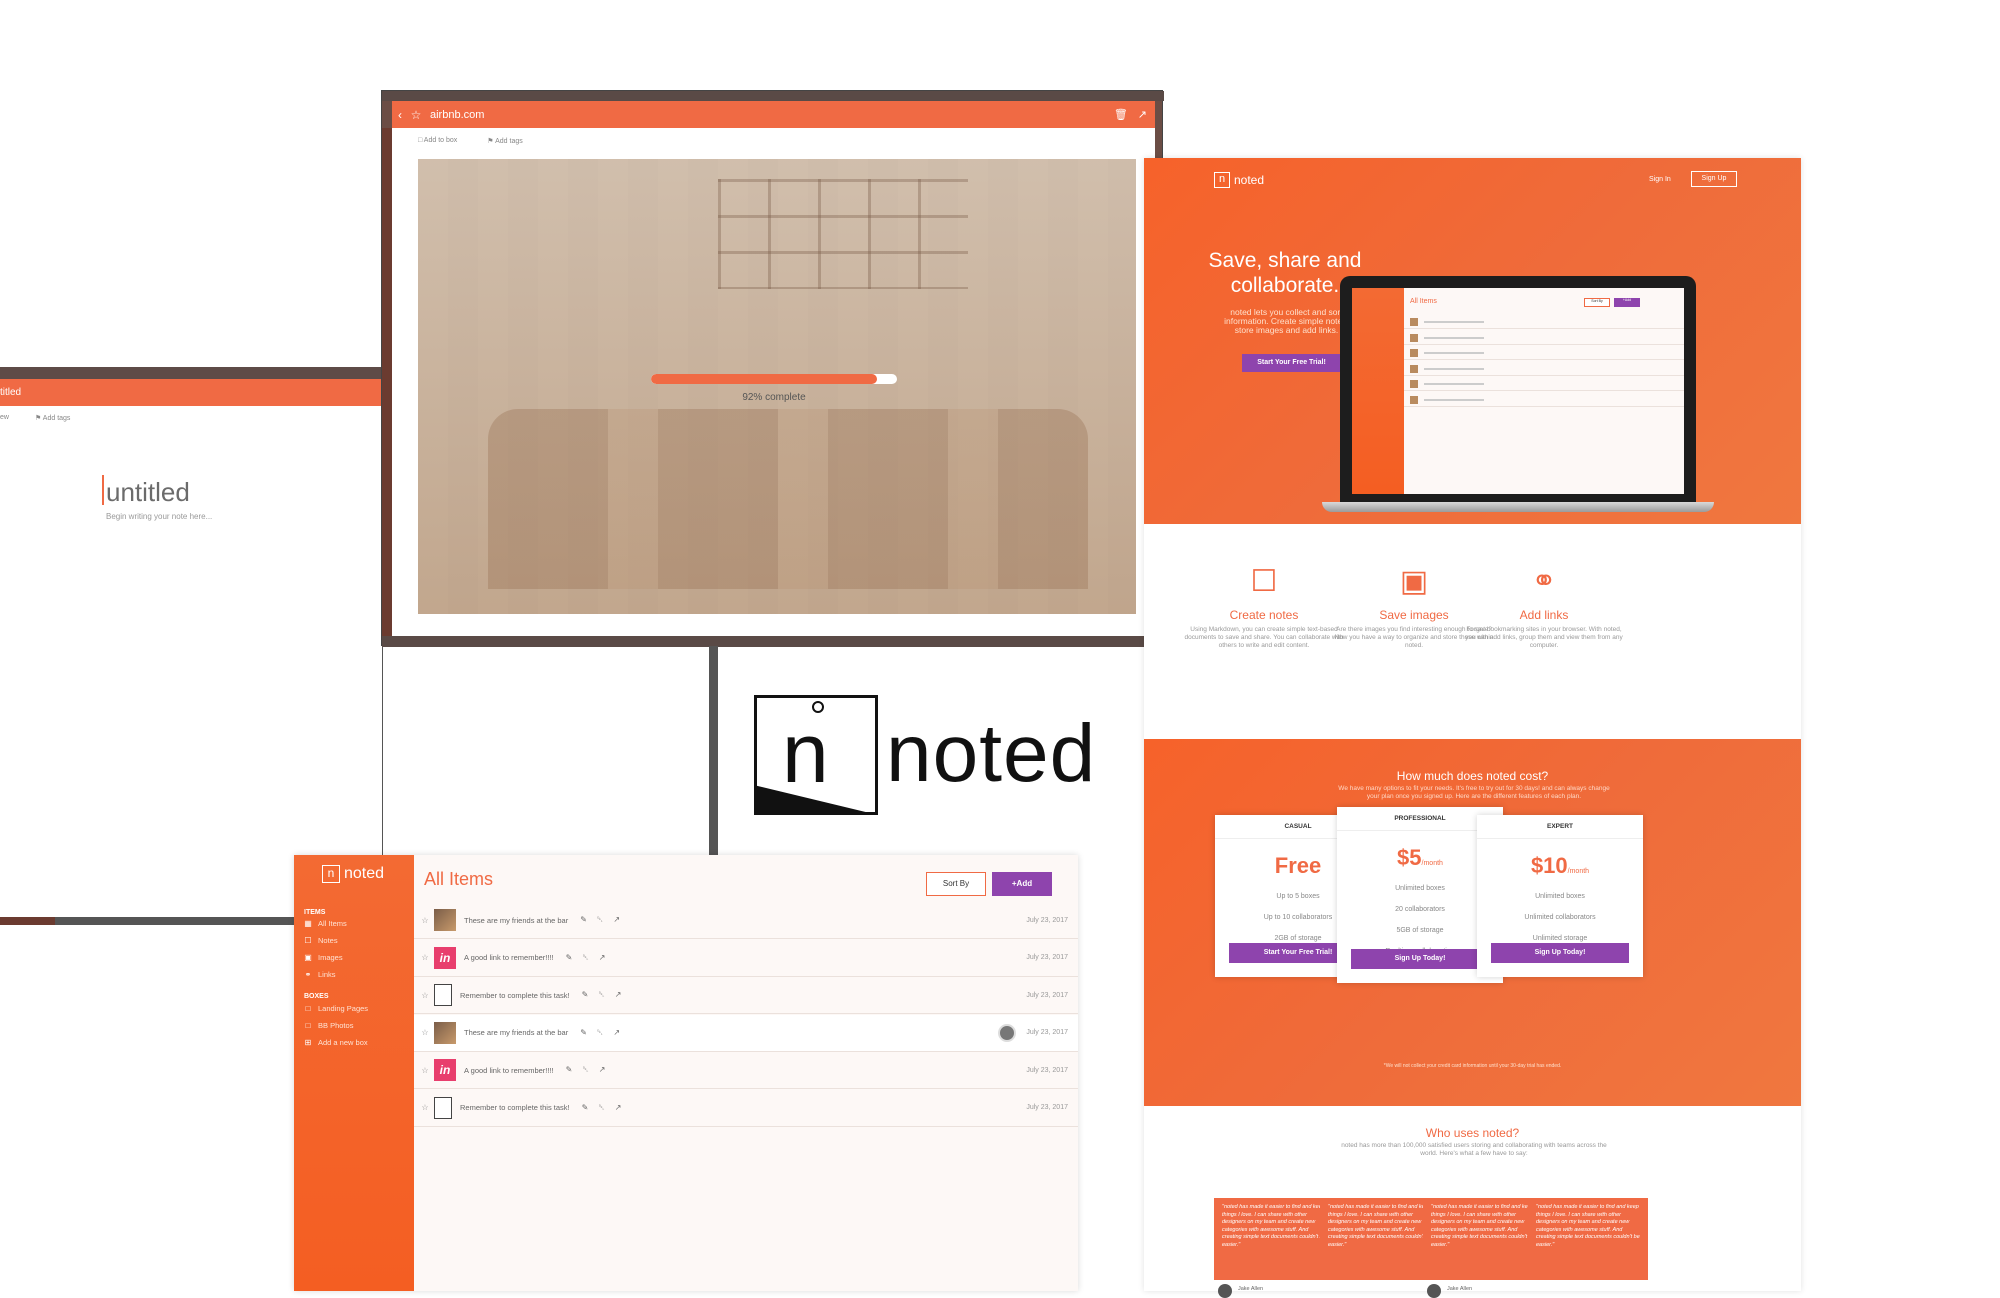 Image resolution: width=2000 pixels, height=1298 pixels. I want to click on bar-photo: 92% complete, so click(777, 386).